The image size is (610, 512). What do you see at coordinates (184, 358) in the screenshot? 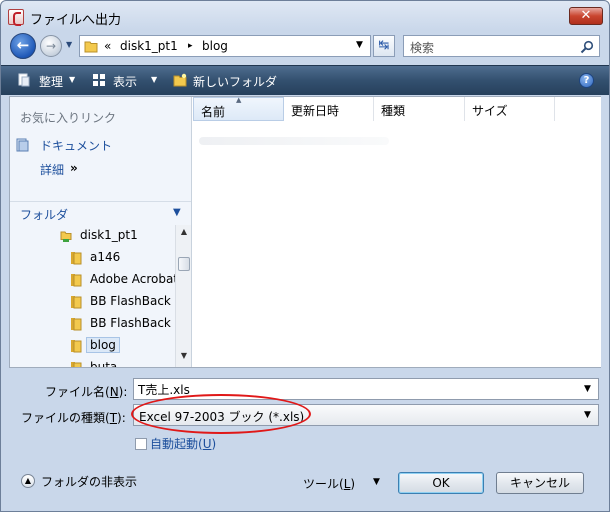
I see `scroll-down-icon: ▼` at bounding box center [184, 358].